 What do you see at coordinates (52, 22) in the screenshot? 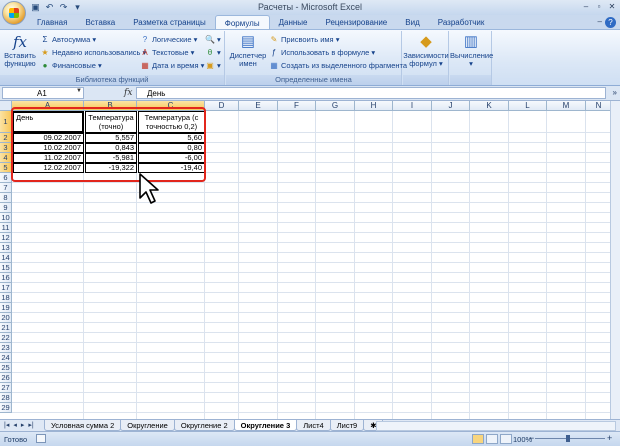
I see `tab-0: Главная` at bounding box center [52, 22].